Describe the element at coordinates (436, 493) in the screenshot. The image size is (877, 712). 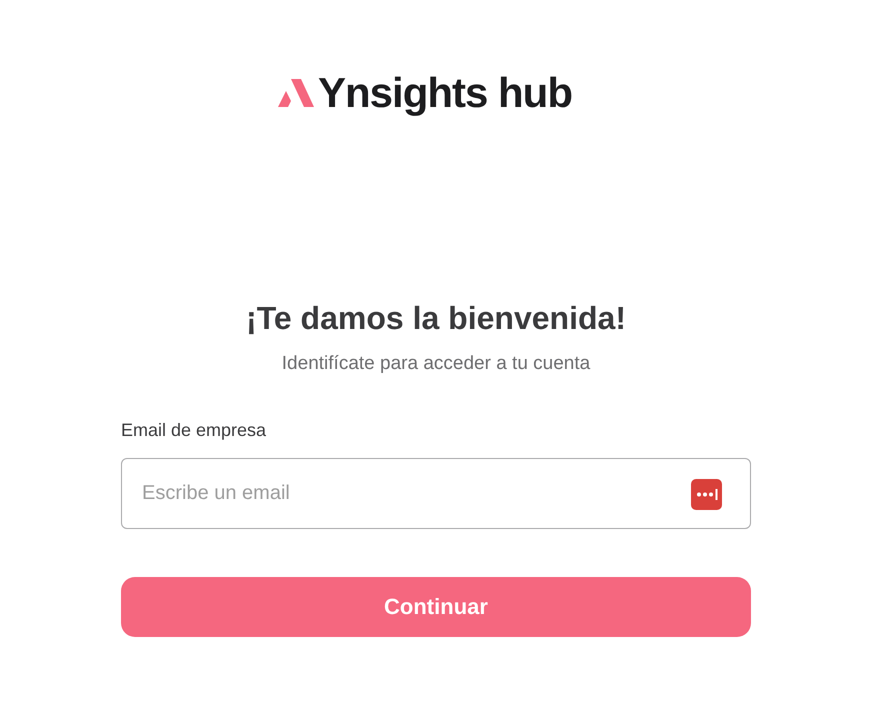
I see `email-input-field: Escribe un email` at that location.